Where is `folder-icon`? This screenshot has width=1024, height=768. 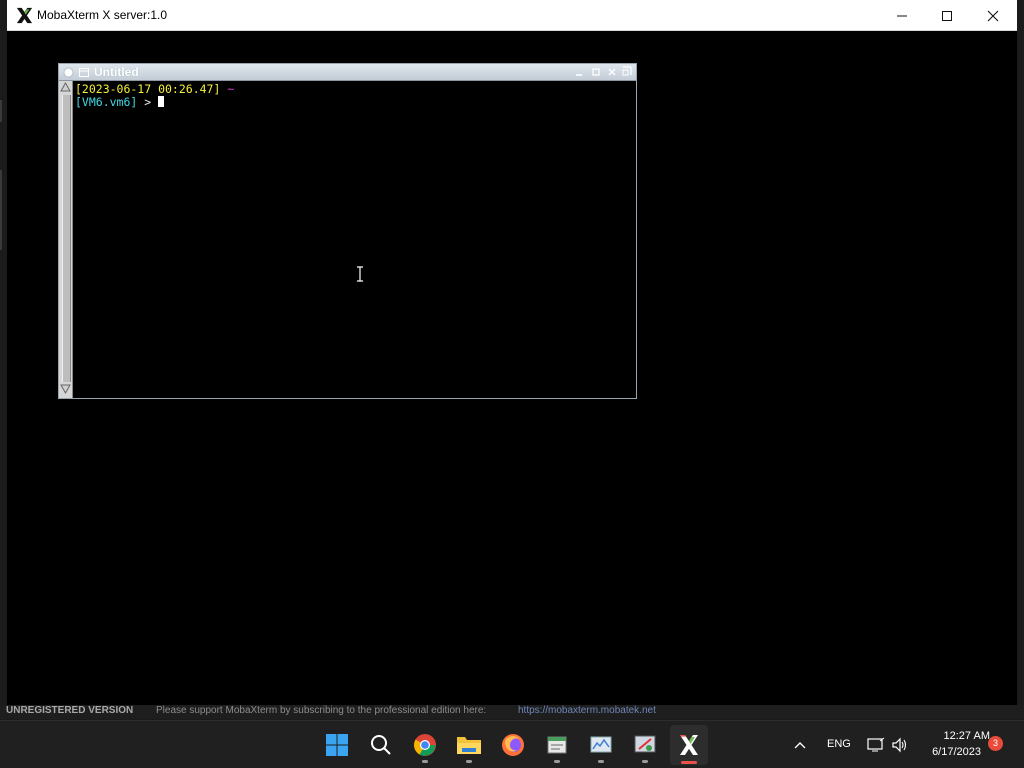
folder-icon is located at coordinates (469, 745).